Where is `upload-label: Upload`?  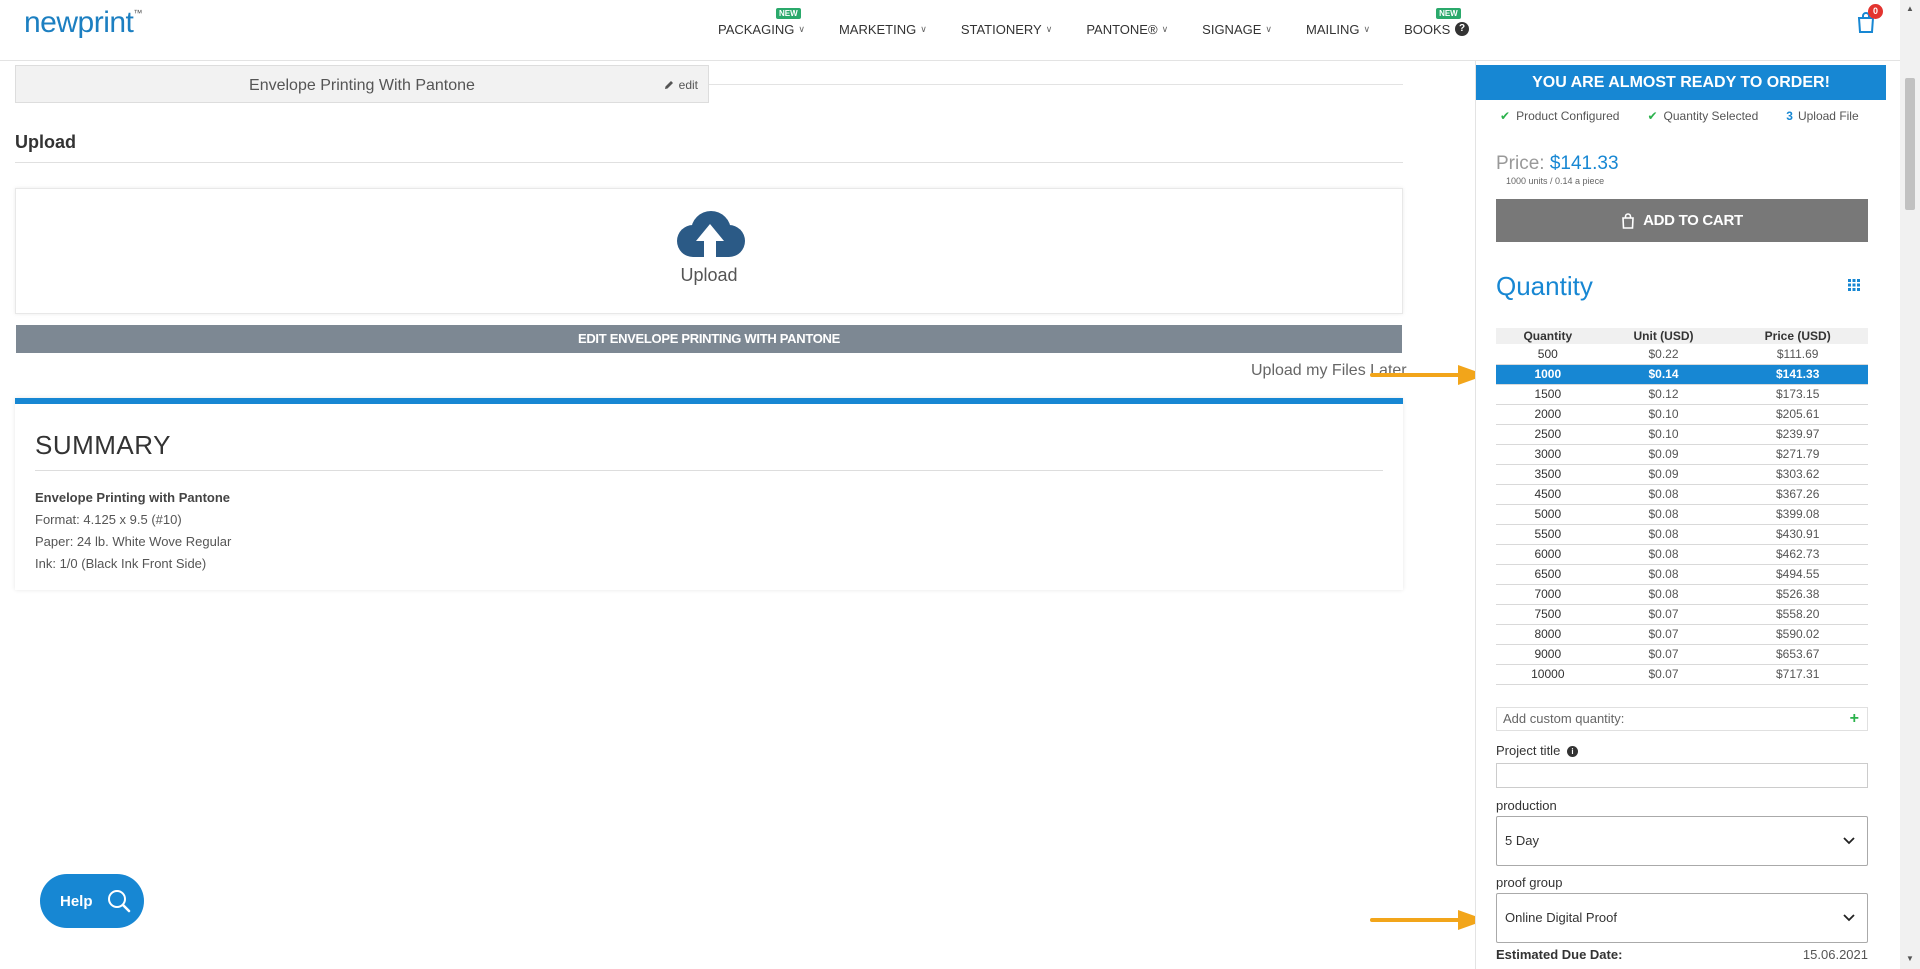
upload-label: Upload is located at coordinates (709, 275).